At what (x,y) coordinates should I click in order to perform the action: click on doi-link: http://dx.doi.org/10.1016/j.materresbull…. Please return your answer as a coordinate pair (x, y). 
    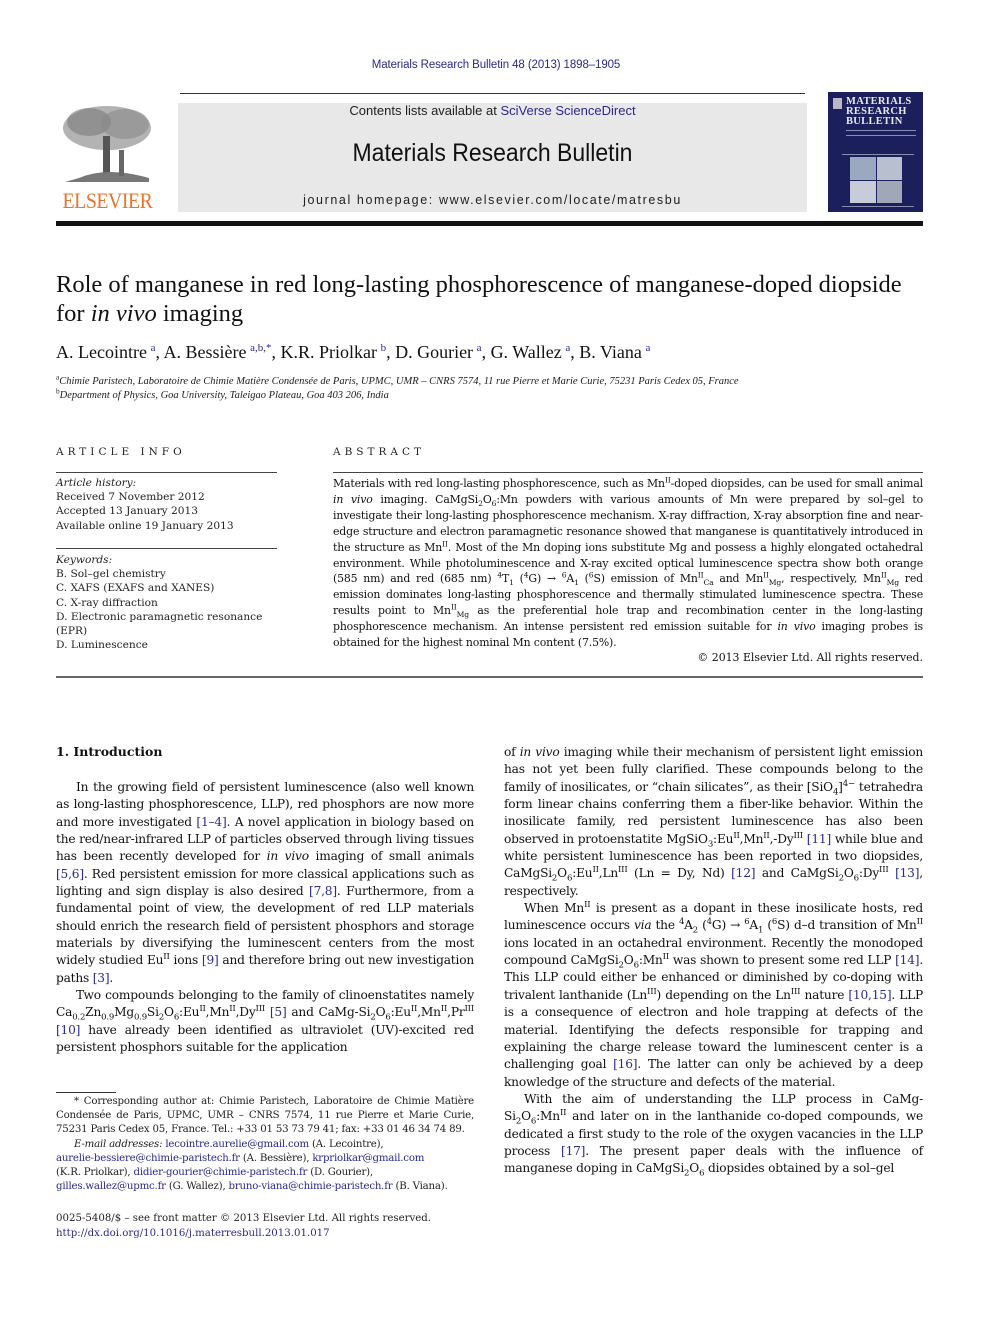
    Looking at the image, I should click on (193, 1233).